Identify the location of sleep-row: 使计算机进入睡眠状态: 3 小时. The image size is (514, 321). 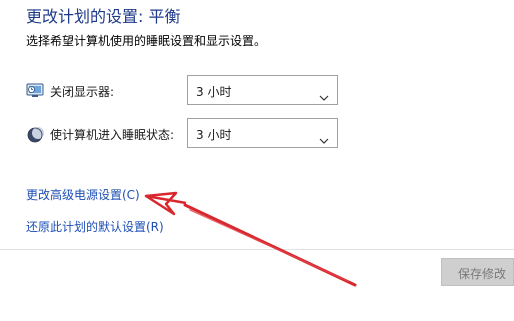
(183, 134).